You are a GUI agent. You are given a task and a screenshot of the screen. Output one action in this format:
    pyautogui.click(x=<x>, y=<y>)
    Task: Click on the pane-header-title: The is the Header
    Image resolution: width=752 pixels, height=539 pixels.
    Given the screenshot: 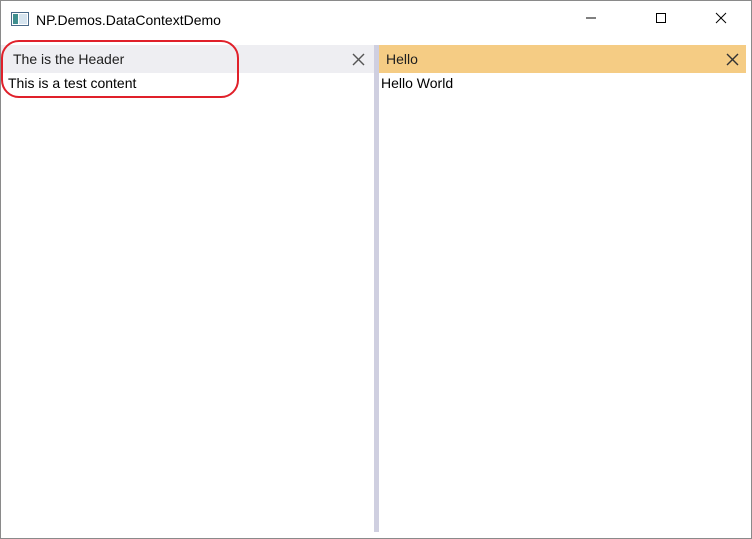 What is the action you would take?
    pyautogui.click(x=69, y=59)
    